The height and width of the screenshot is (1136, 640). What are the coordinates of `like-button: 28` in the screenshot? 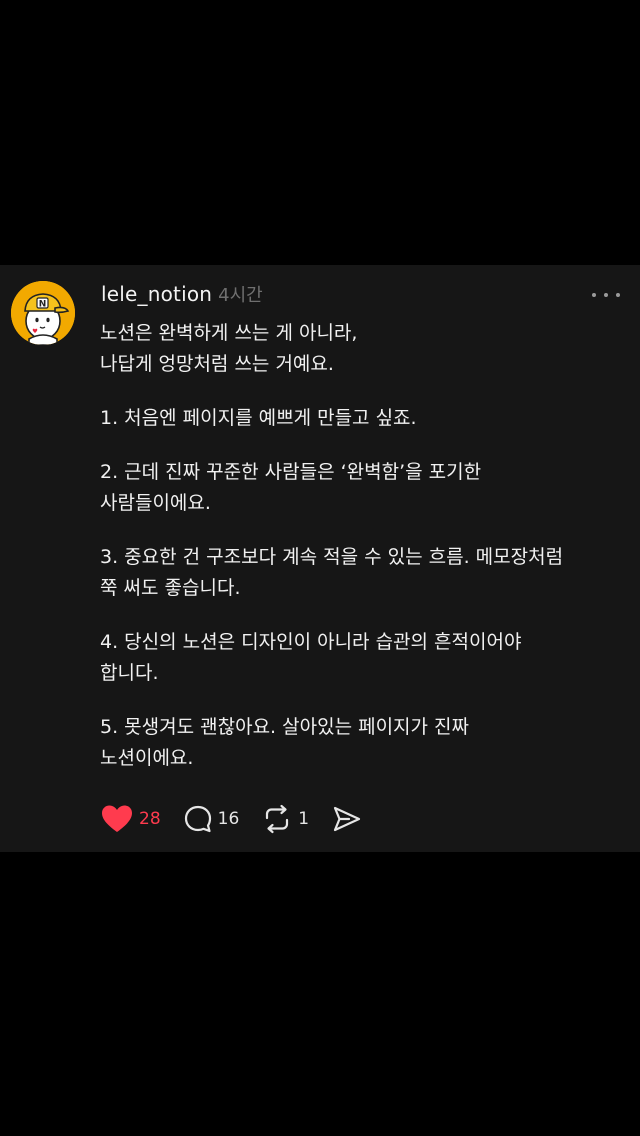 It's located at (130, 819).